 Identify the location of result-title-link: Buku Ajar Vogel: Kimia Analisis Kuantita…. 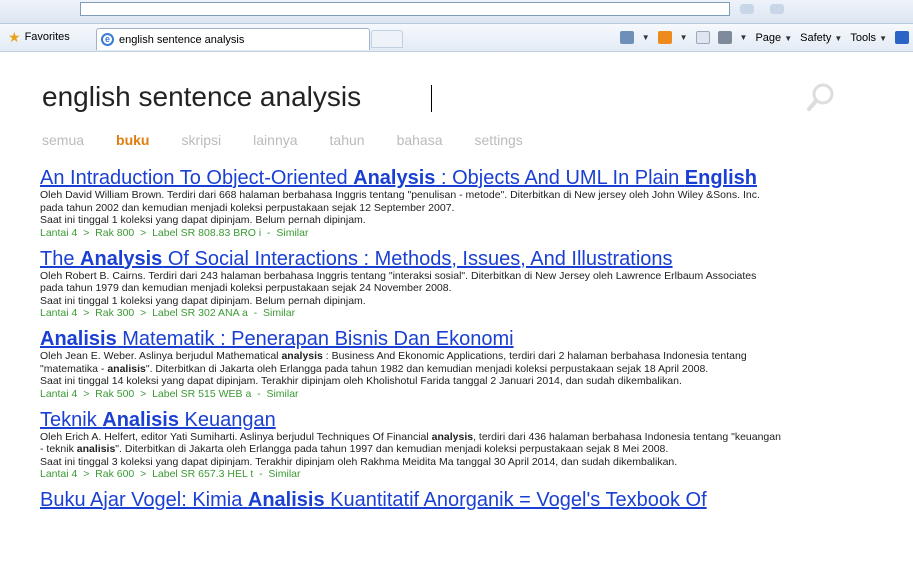
(470, 500).